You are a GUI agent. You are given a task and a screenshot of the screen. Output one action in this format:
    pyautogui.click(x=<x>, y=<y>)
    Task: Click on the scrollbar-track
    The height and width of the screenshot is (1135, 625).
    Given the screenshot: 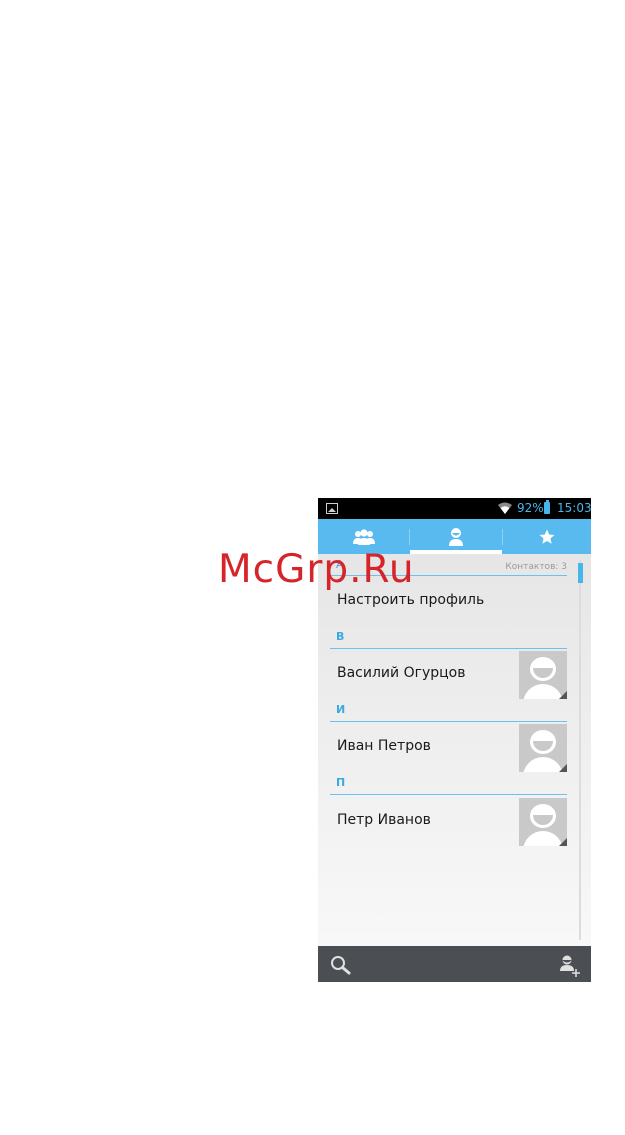 What is the action you would take?
    pyautogui.click(x=580, y=750)
    